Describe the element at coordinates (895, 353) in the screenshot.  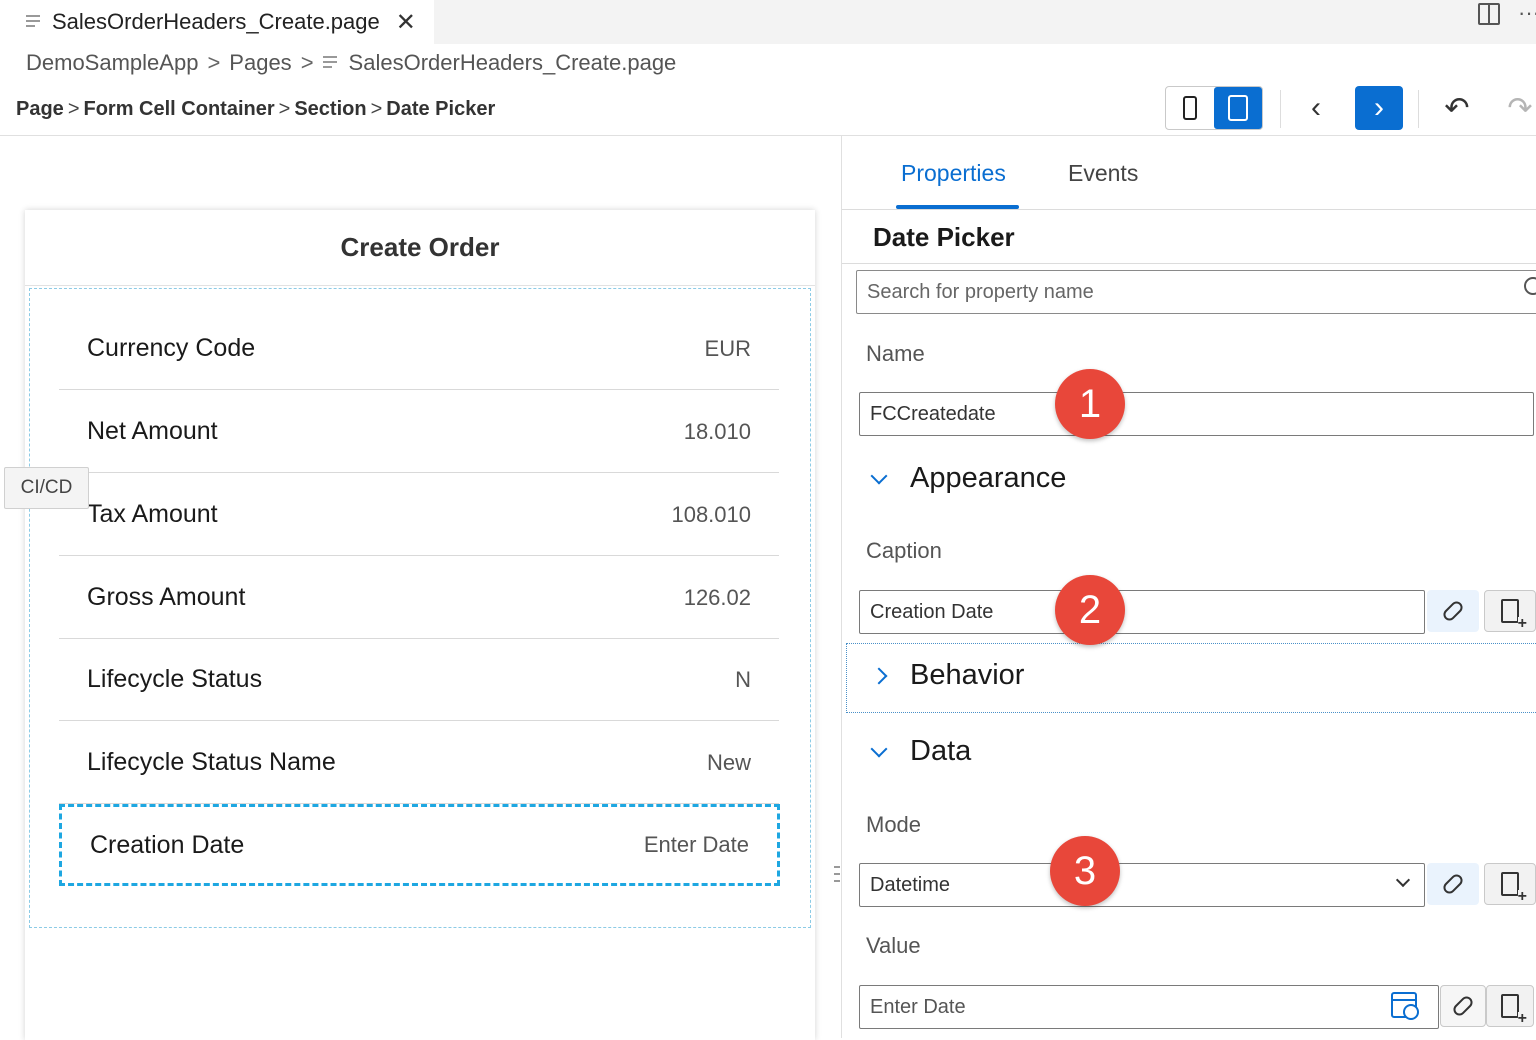
I see `name-label: Name` at that location.